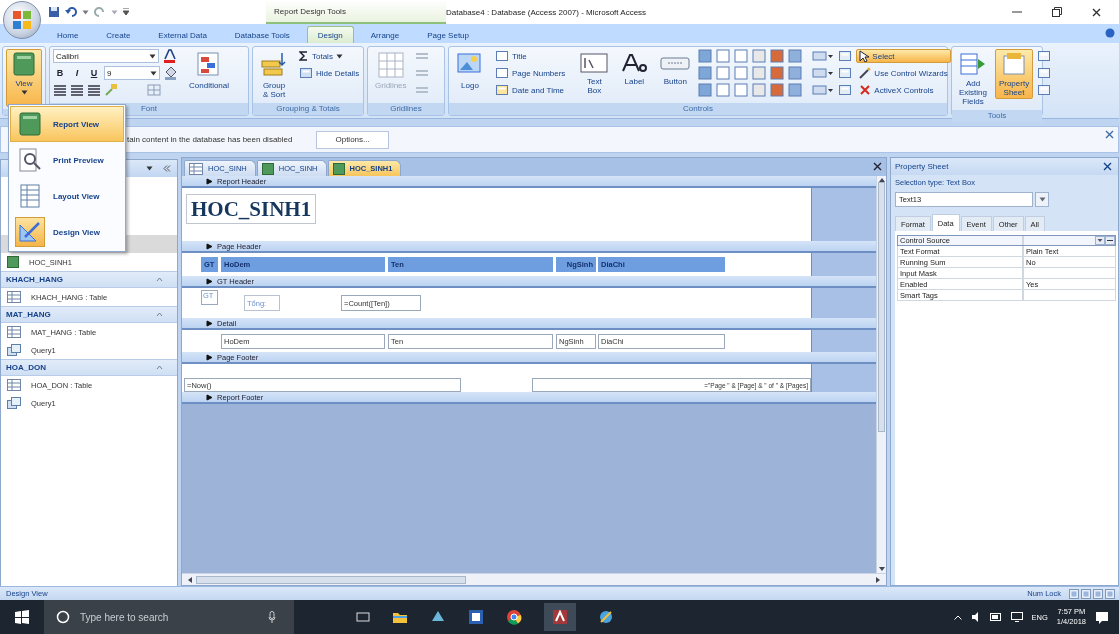 This screenshot has height=634, width=1119. Describe the element at coordinates (54, 12) in the screenshot. I see `save-icon` at that location.